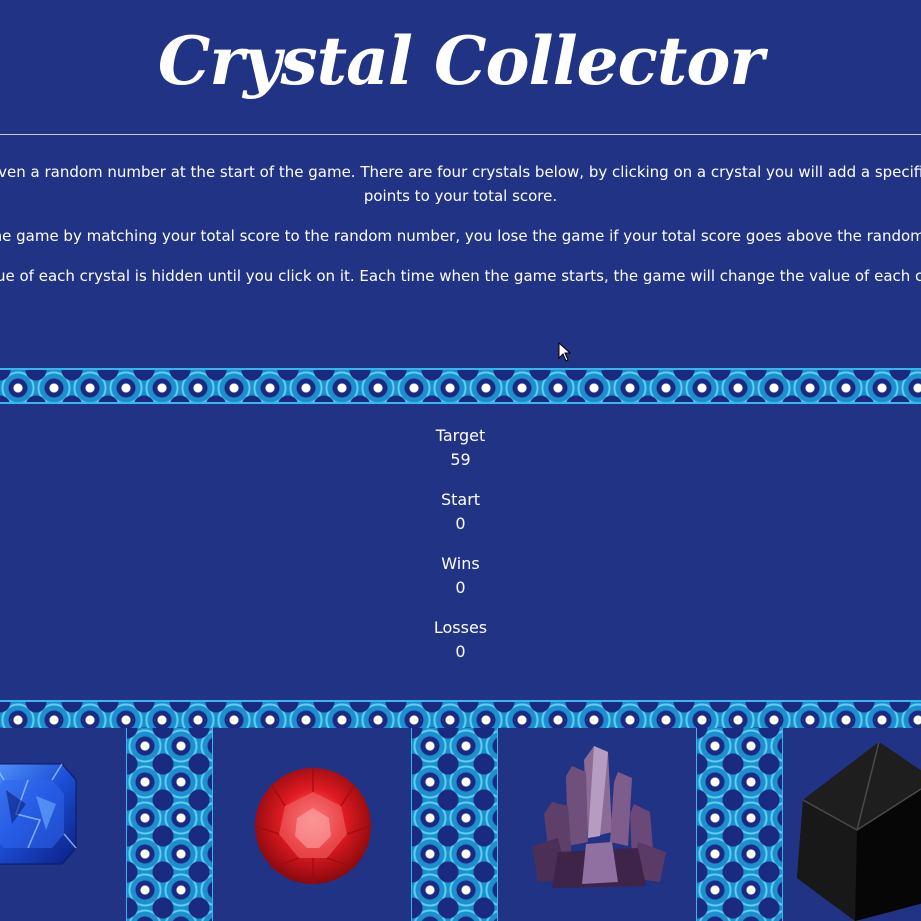 This screenshot has width=921, height=921. I want to click on red-ruby-crystal, so click(313, 826).